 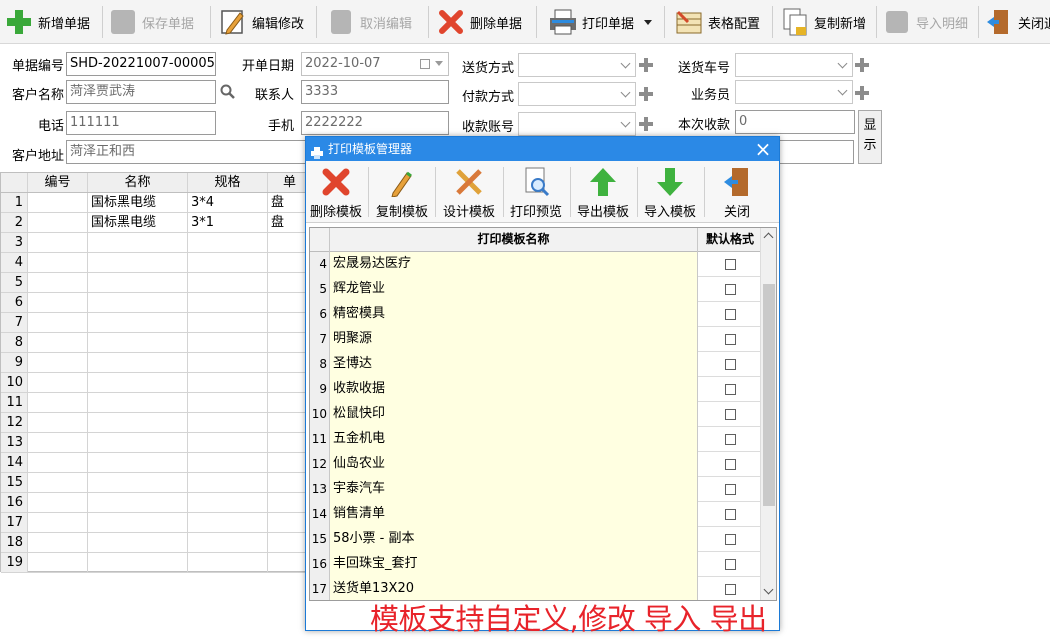 I want to click on cell-spec: 3*4, so click(x=228, y=202).